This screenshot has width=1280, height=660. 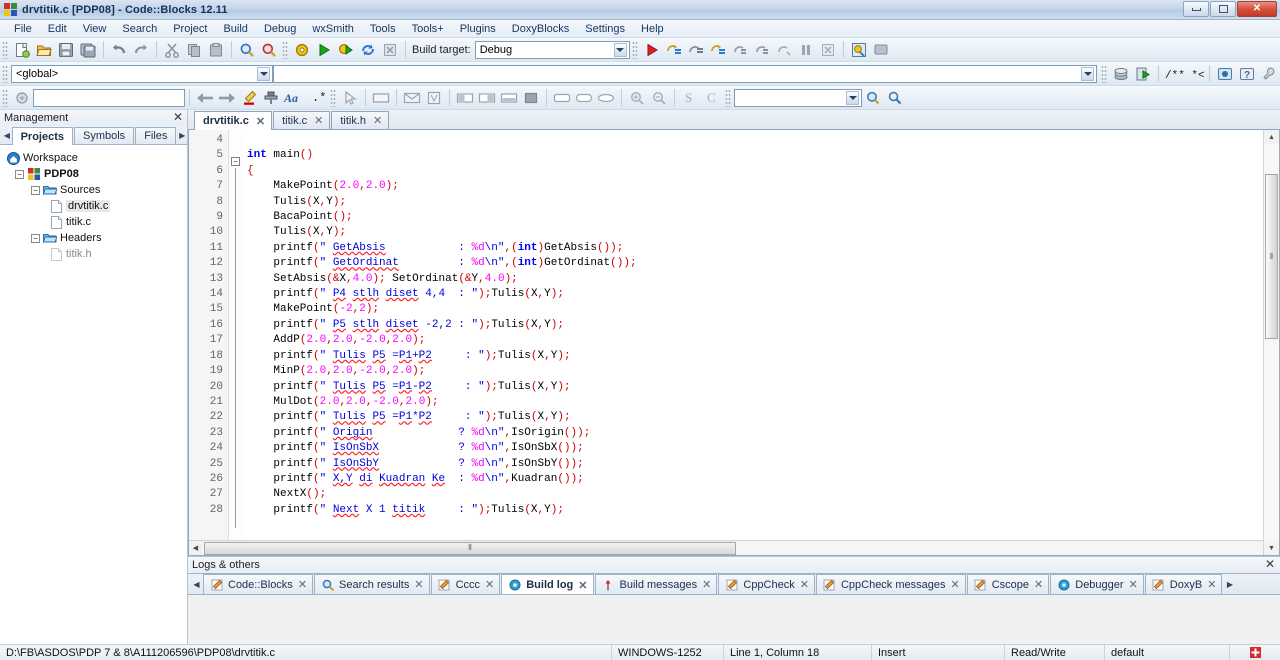 I want to click on log-tab-cppcheck: CppCheck ✕, so click(x=766, y=584).